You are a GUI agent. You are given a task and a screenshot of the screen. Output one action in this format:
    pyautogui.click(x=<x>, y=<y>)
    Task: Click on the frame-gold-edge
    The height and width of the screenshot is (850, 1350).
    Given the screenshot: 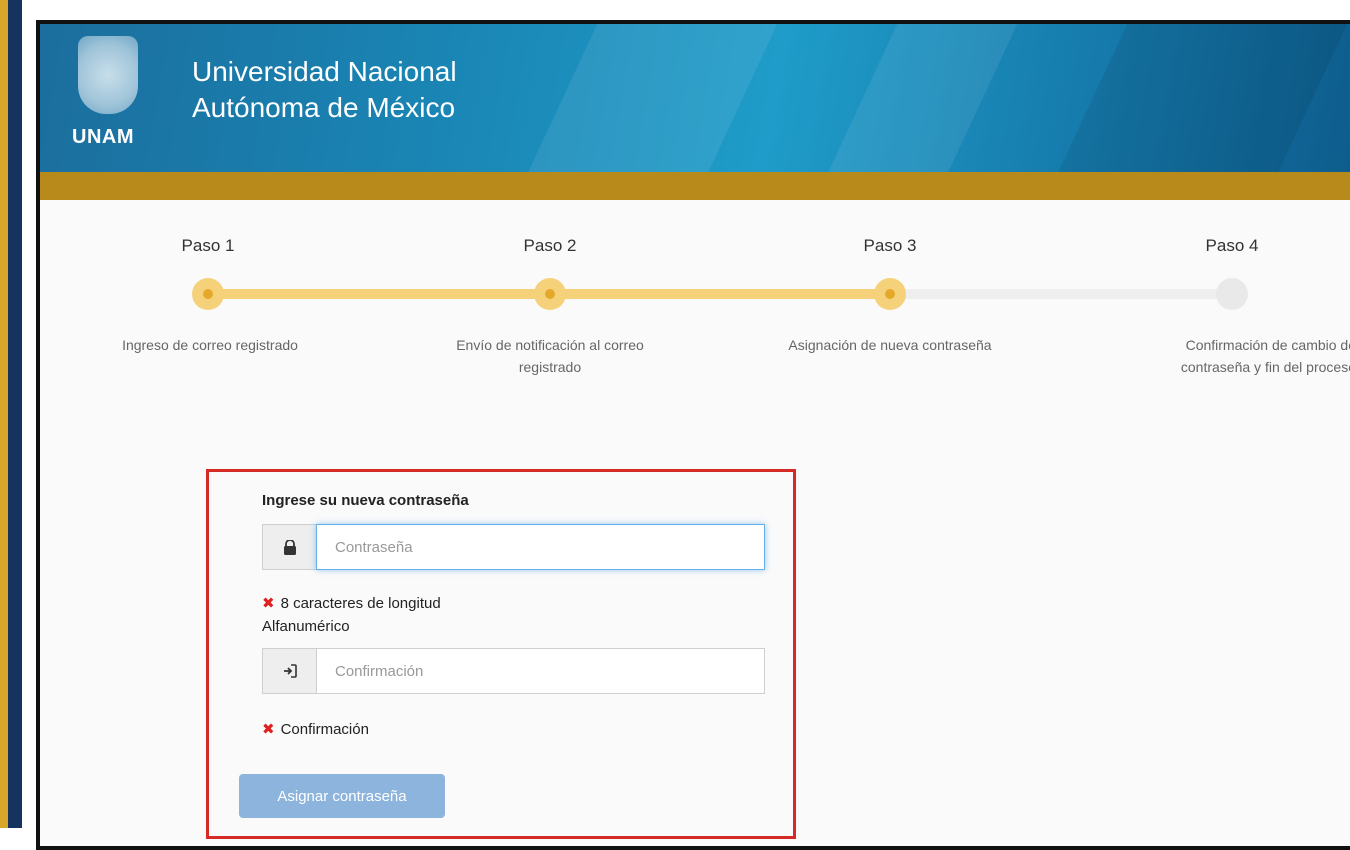 What is the action you would take?
    pyautogui.click(x=4, y=414)
    